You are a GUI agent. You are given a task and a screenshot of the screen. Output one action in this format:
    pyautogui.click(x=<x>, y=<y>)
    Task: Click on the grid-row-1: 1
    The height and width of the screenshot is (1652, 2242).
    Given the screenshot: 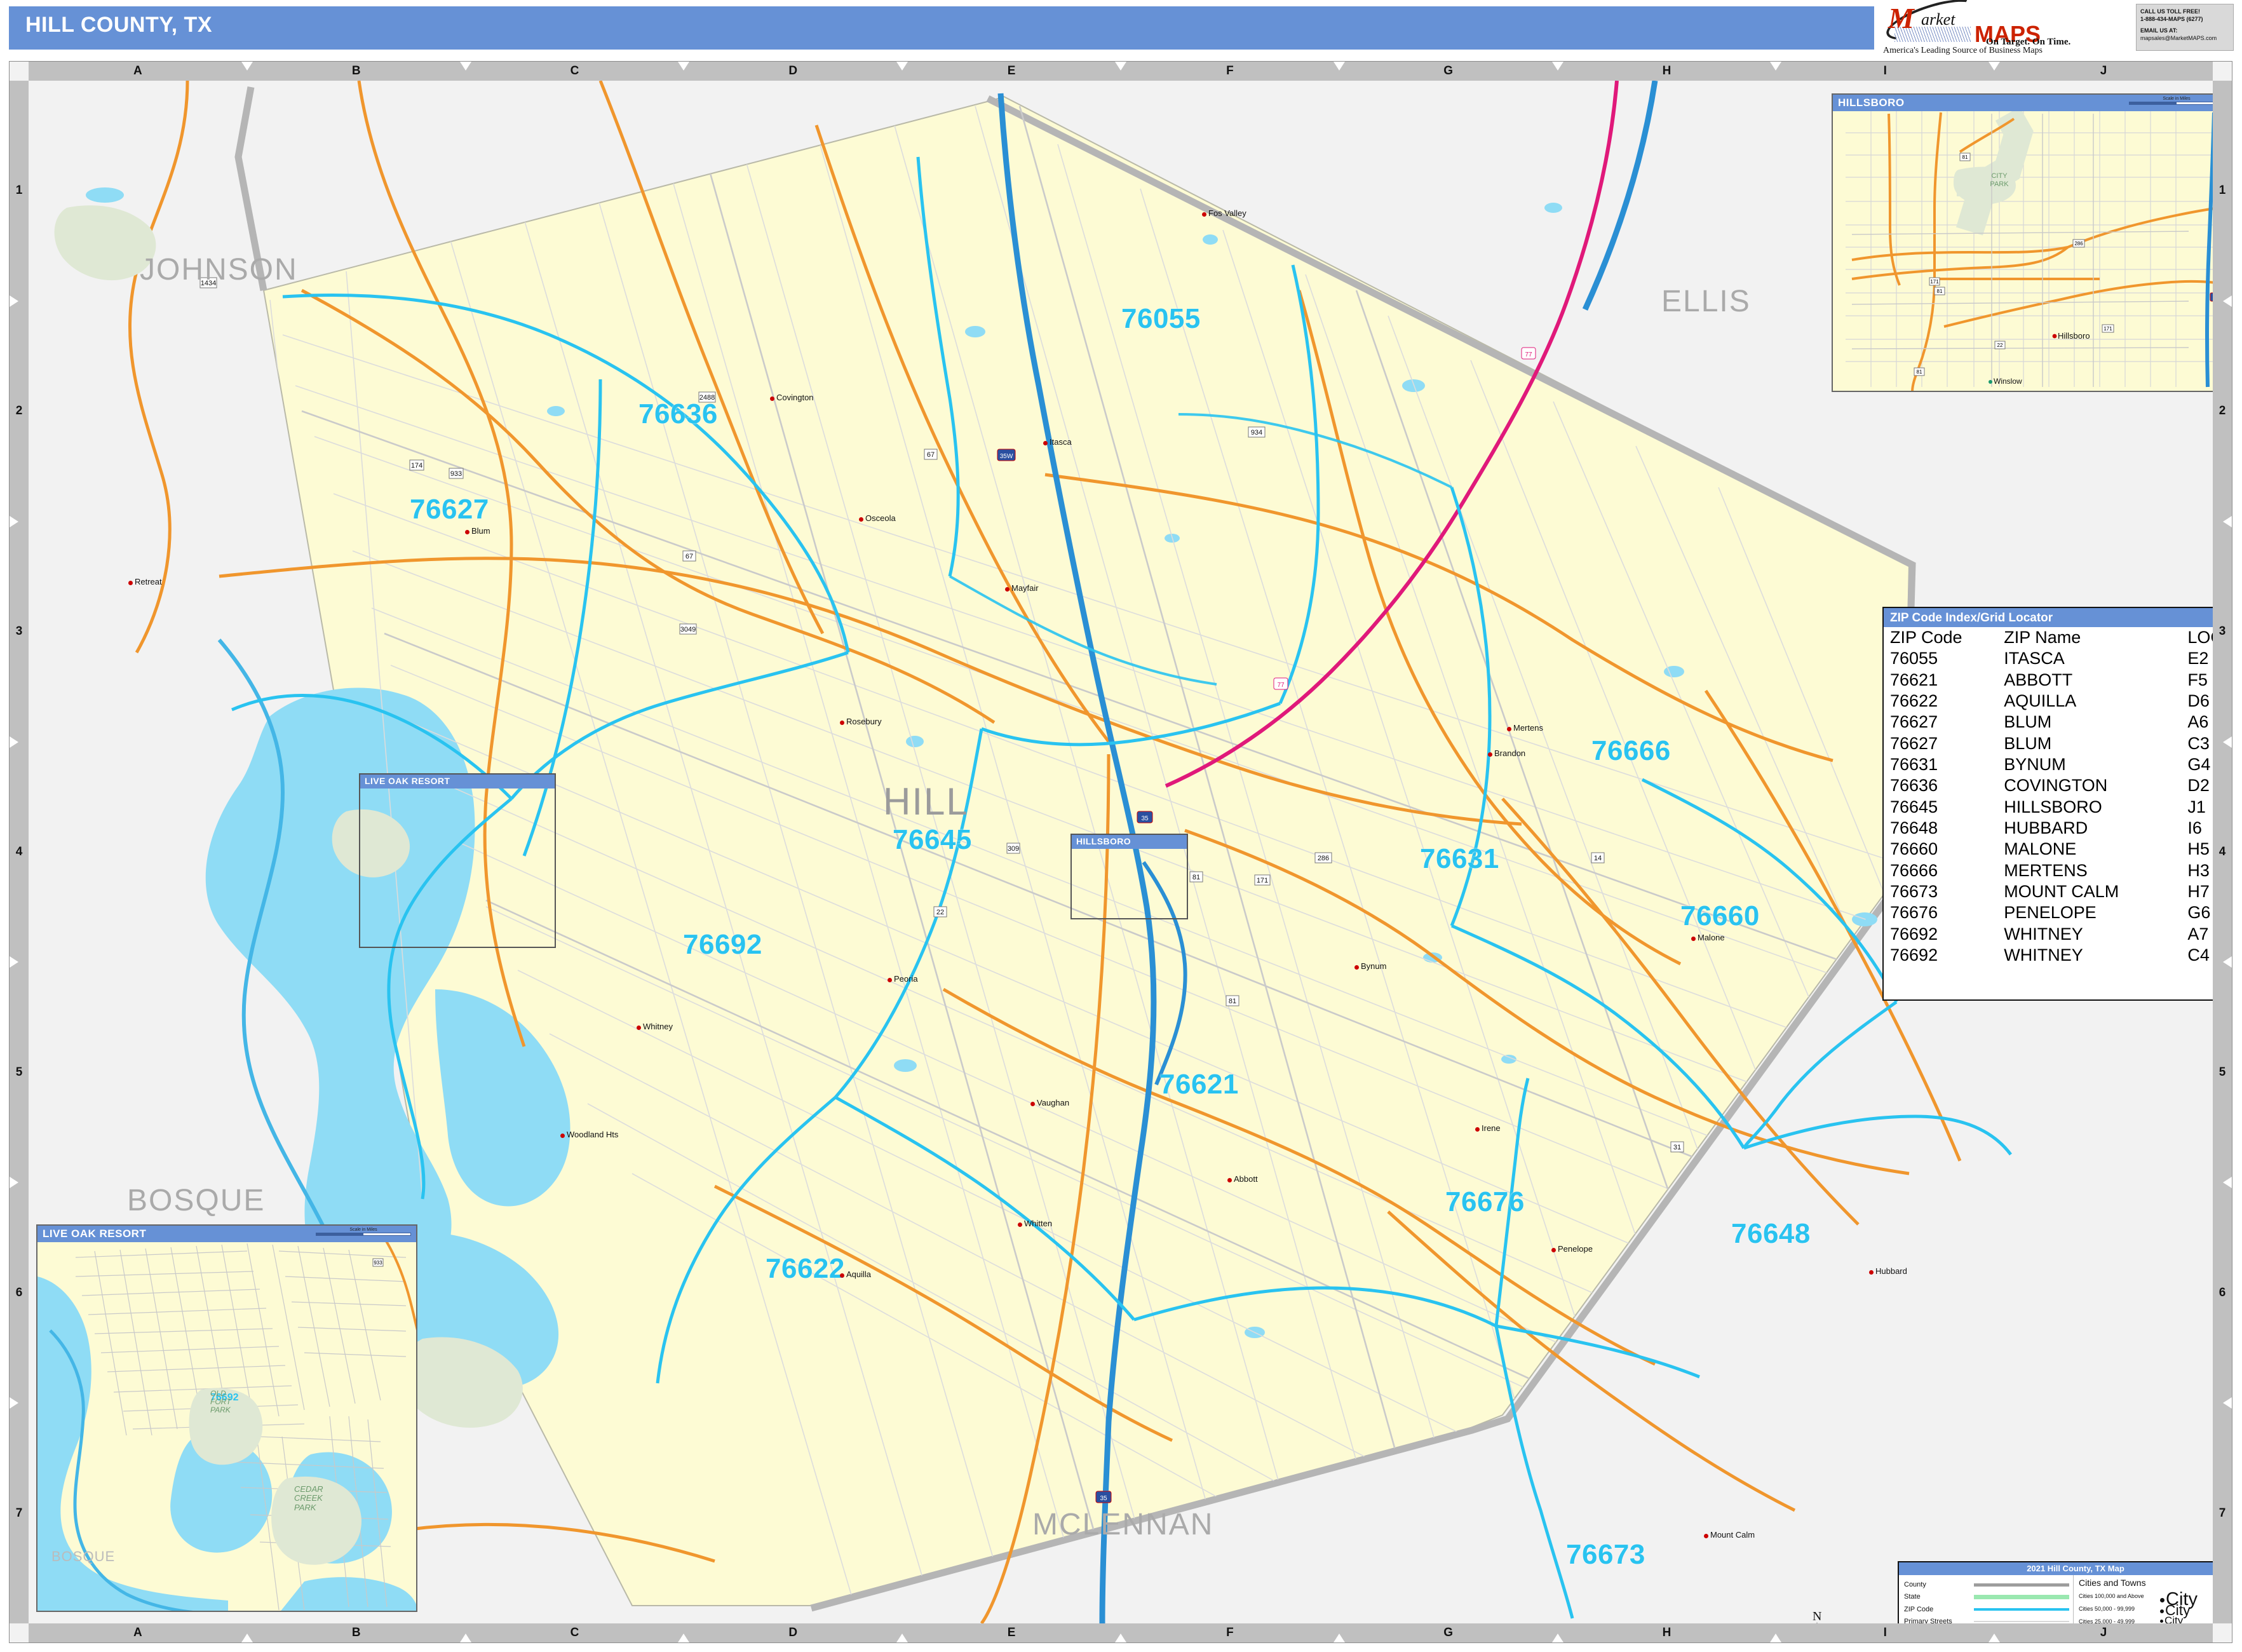 What is the action you would take?
    pyautogui.click(x=19, y=191)
    